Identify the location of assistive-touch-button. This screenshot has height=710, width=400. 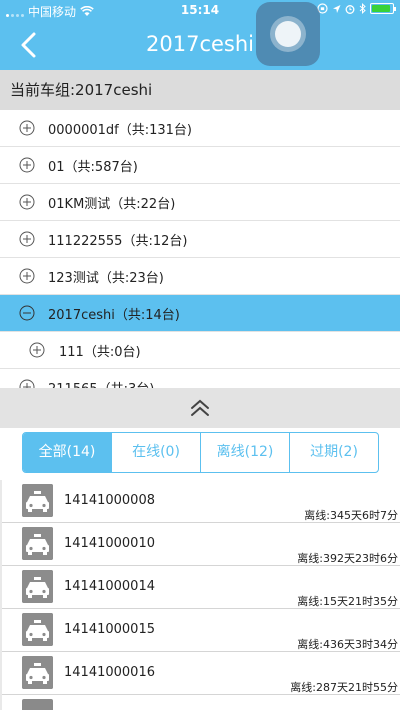
(288, 34).